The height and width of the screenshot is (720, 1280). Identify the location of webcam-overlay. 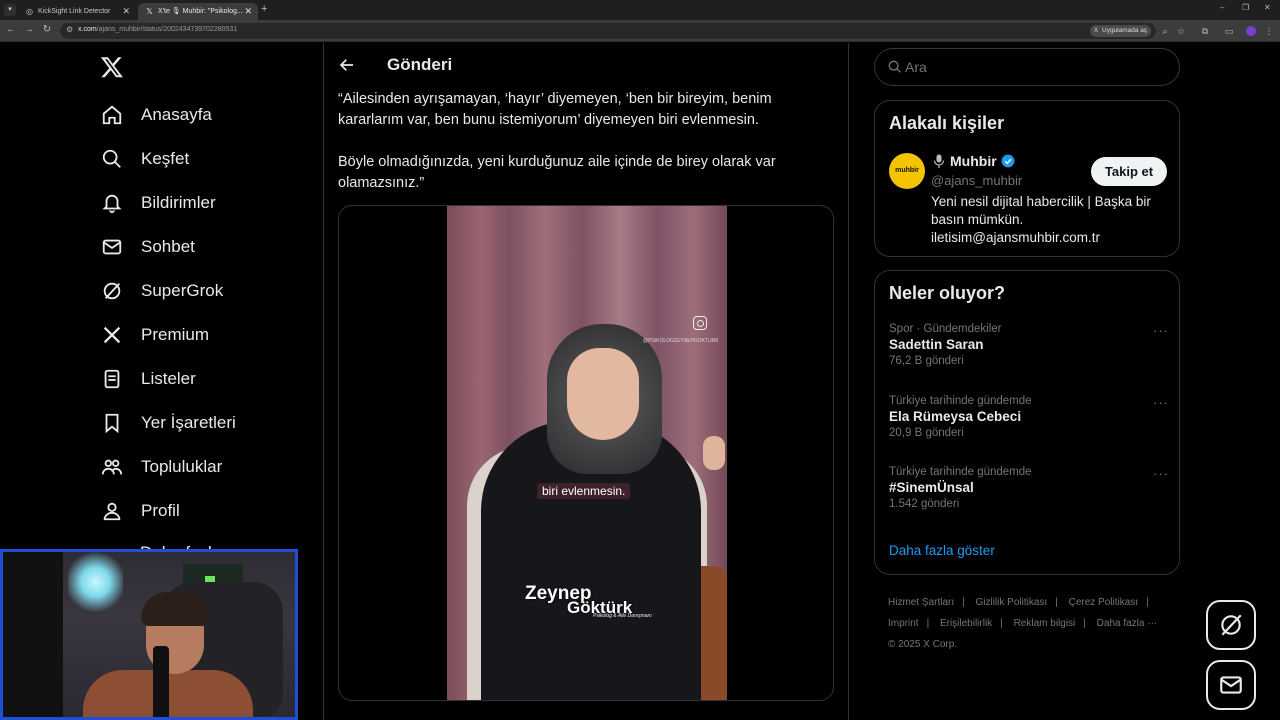
(149, 634).